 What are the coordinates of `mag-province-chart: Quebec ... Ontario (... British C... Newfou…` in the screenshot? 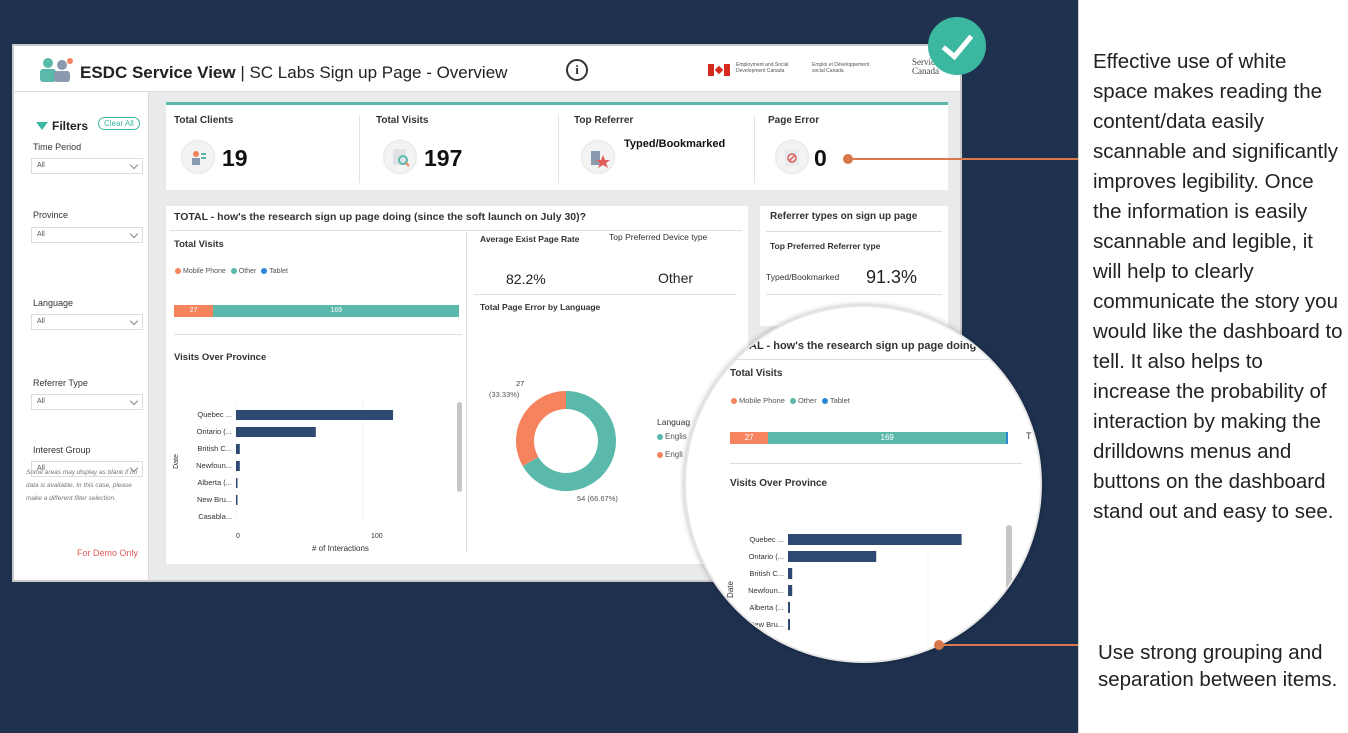 It's located at (855, 594).